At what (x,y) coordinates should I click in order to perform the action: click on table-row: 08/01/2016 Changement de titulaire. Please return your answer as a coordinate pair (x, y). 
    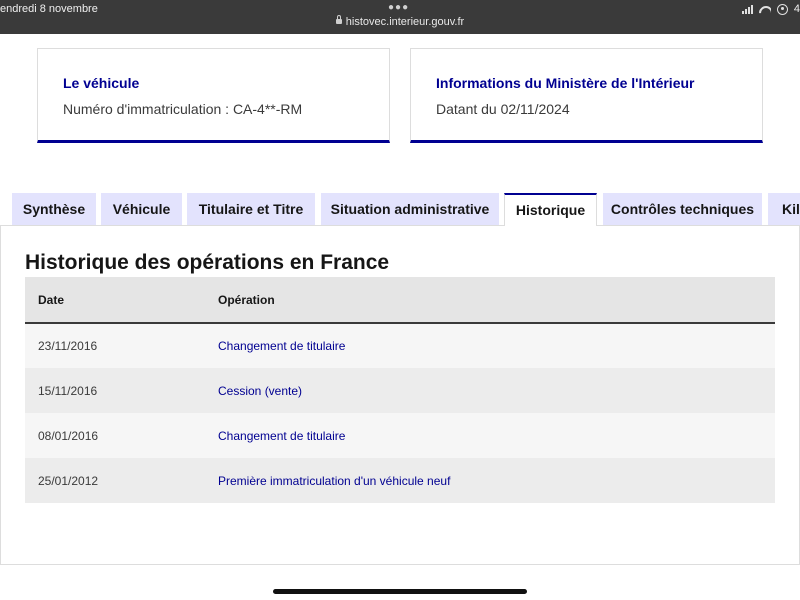
    Looking at the image, I should click on (400, 435).